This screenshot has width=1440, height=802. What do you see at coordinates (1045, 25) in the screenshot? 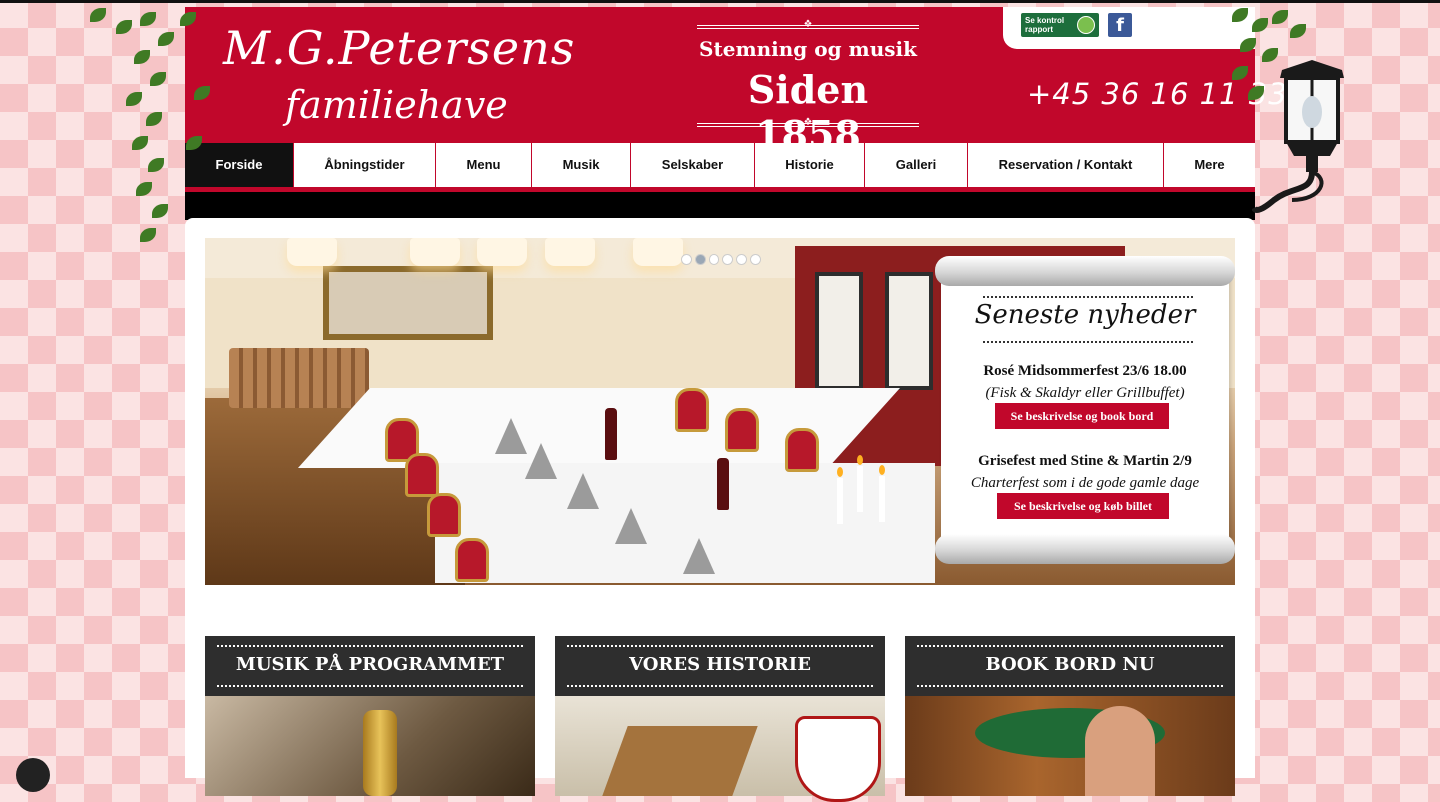
I see `kontrol-rapport-label: Se kontrol rapport` at bounding box center [1045, 25].